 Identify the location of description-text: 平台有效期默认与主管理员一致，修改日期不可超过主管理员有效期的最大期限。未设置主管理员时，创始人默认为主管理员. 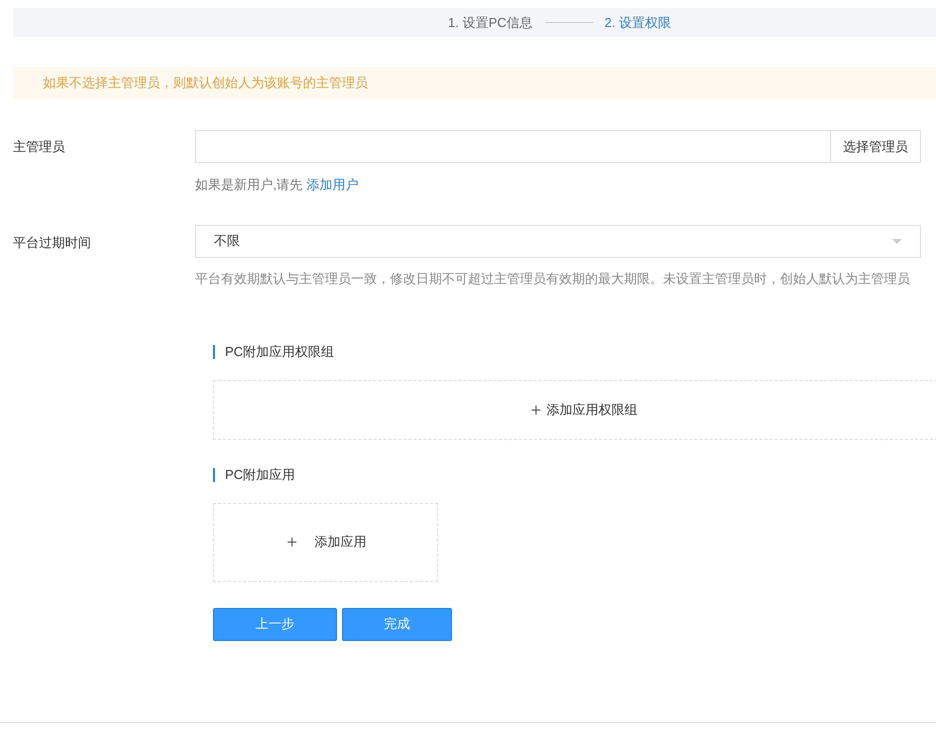
(553, 279).